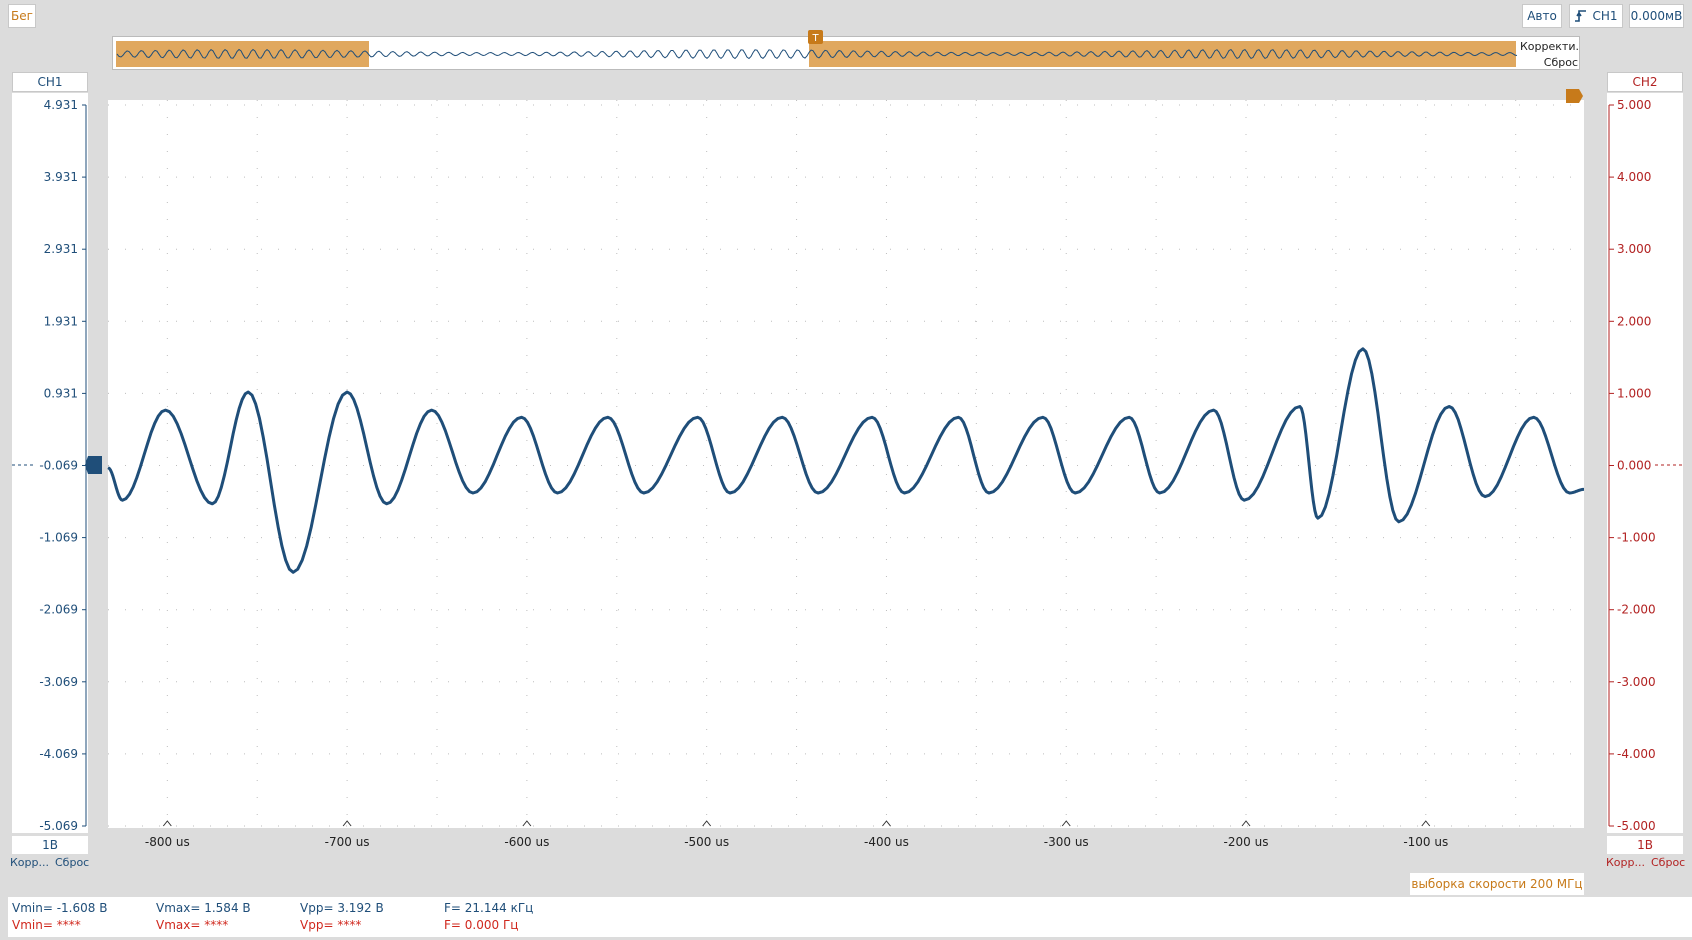 The height and width of the screenshot is (940, 1692). What do you see at coordinates (72, 864) in the screenshot?
I see `ch1-reset-button: Сброс` at bounding box center [72, 864].